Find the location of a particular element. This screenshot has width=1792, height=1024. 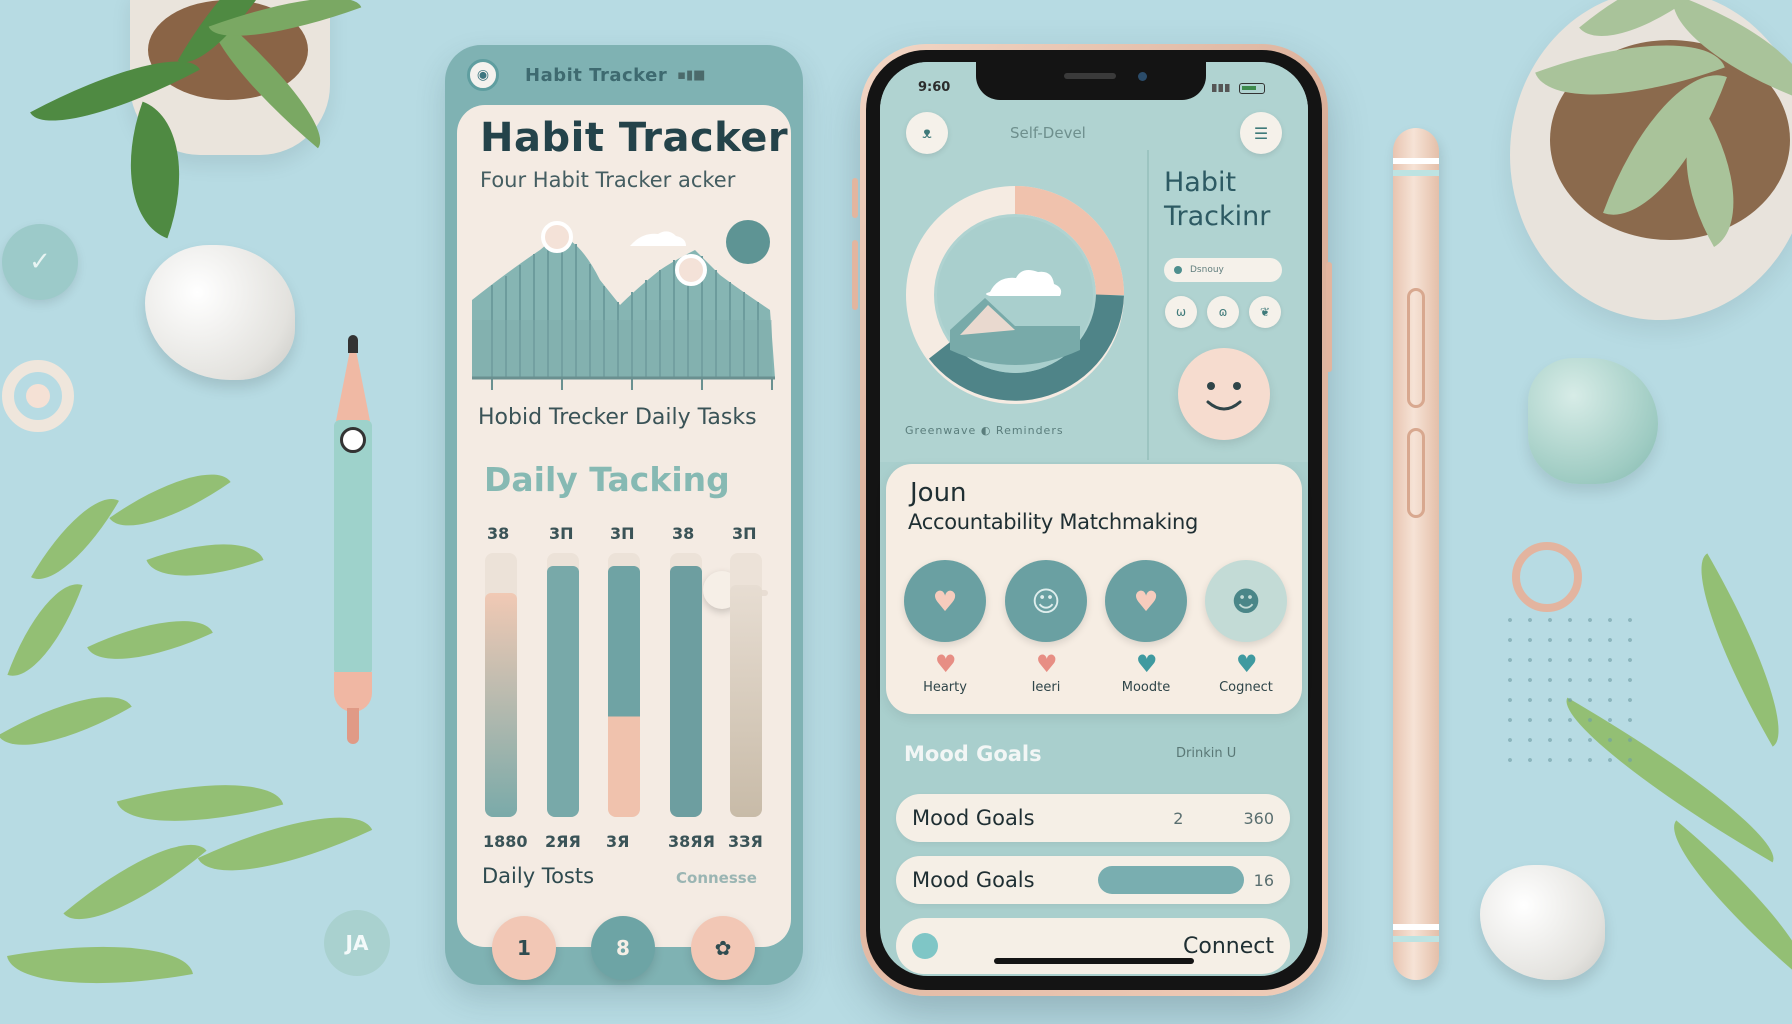

menu-icon: ☰ is located at coordinates (1261, 133).